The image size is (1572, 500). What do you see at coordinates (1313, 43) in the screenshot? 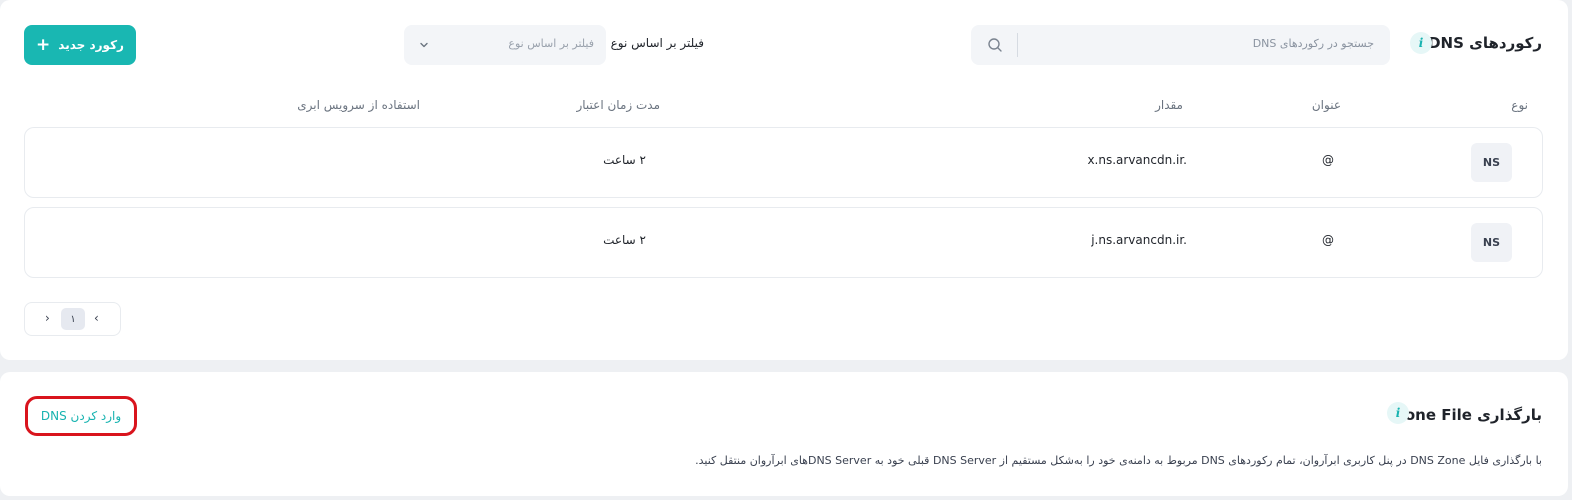
I see `search-placeholder: جستجو در رکوردهای DNS` at bounding box center [1313, 43].